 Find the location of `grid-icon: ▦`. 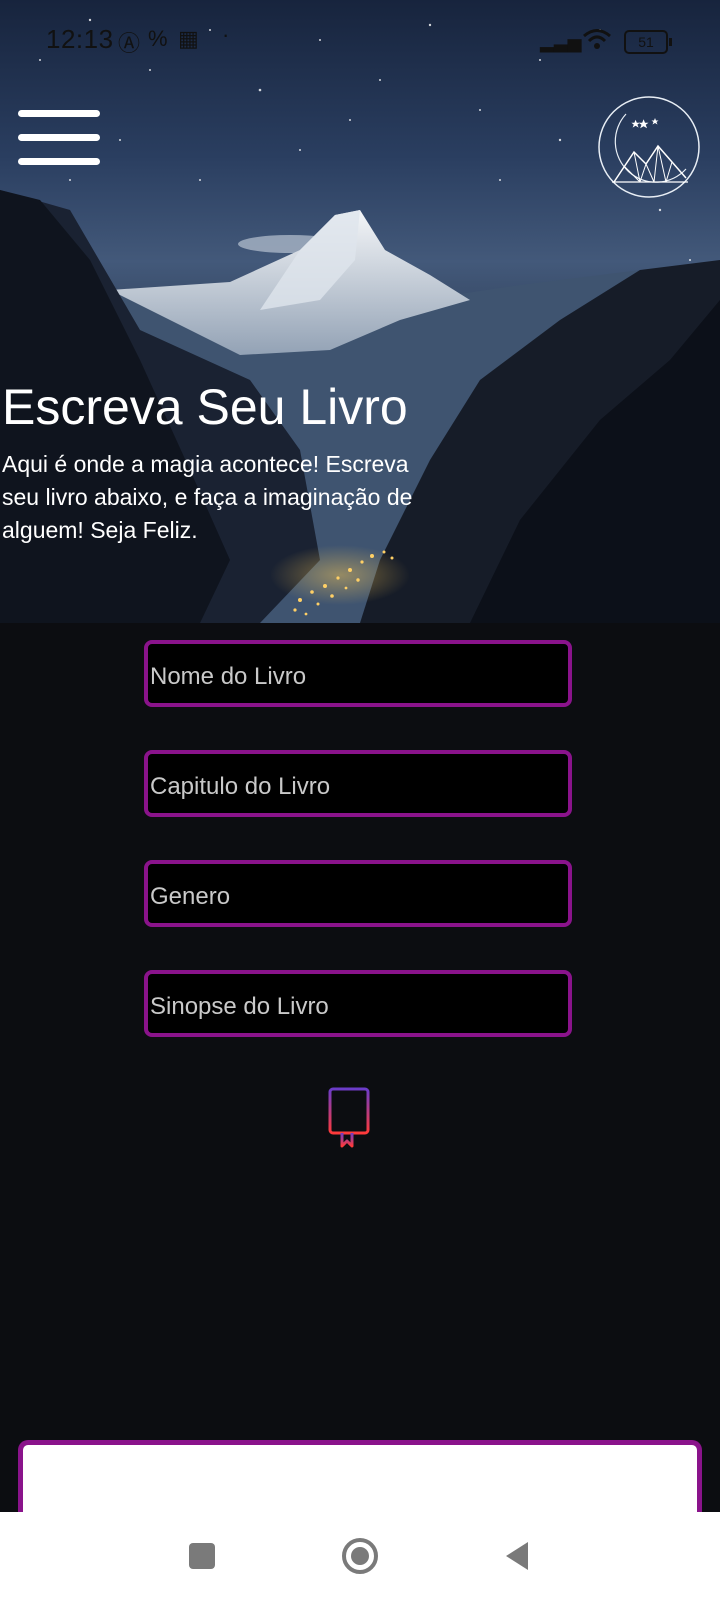

grid-icon: ▦ is located at coordinates (188, 38).